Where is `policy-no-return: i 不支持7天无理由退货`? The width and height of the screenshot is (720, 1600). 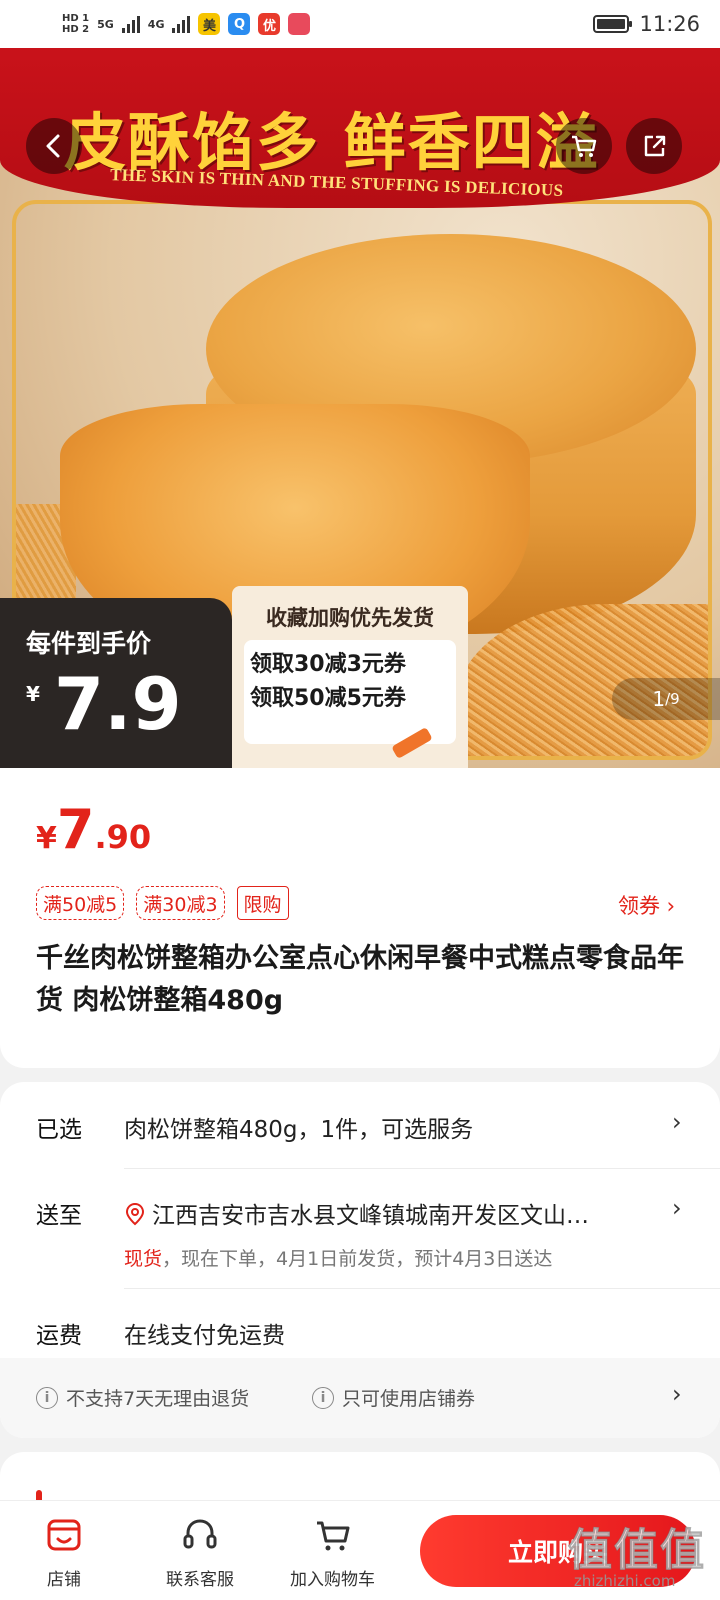 policy-no-return: i 不支持7天无理由退货 is located at coordinates (142, 1397).